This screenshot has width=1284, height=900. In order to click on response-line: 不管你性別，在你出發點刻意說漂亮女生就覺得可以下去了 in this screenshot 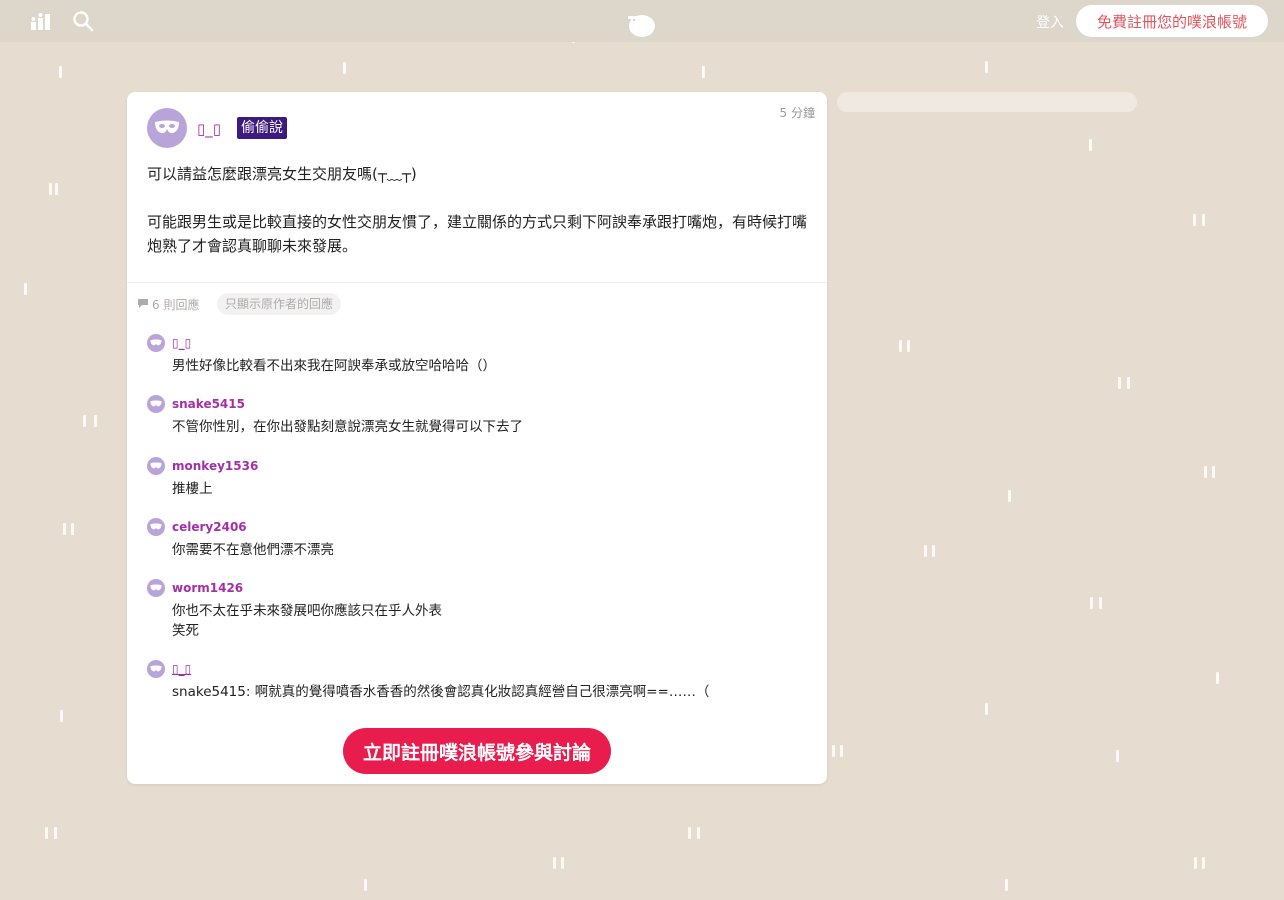, I will do `click(347, 427)`.